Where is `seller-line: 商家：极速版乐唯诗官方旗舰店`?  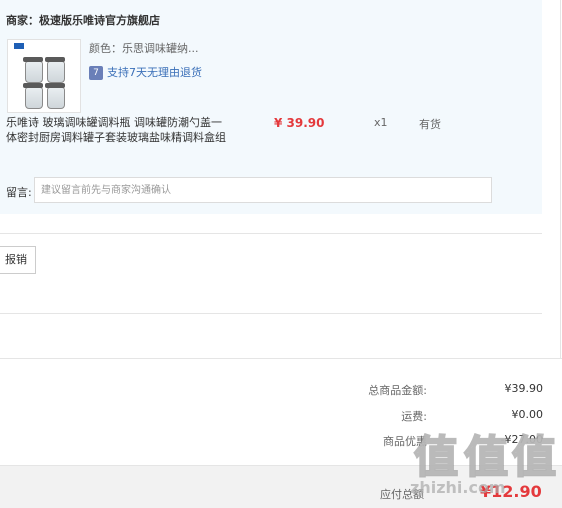 seller-line: 商家：极速版乐唯诗官方旗舰店 is located at coordinates (83, 20).